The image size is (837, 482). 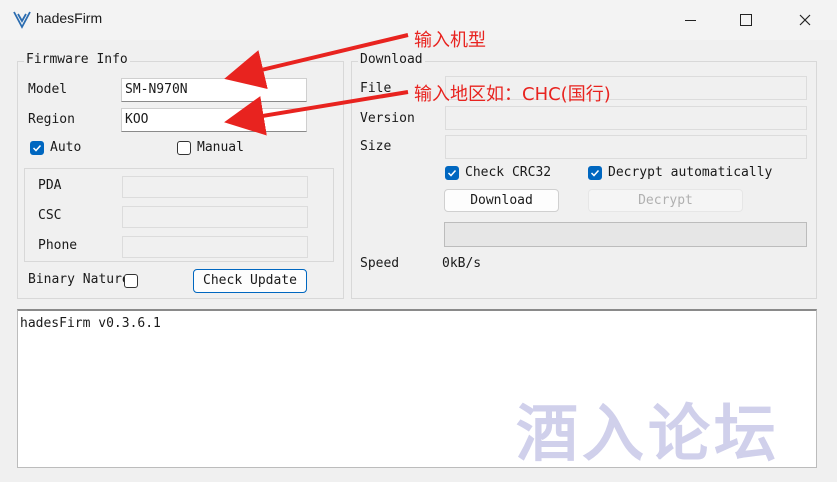 I want to click on model-annotation-arrow, so click(x=316, y=61).